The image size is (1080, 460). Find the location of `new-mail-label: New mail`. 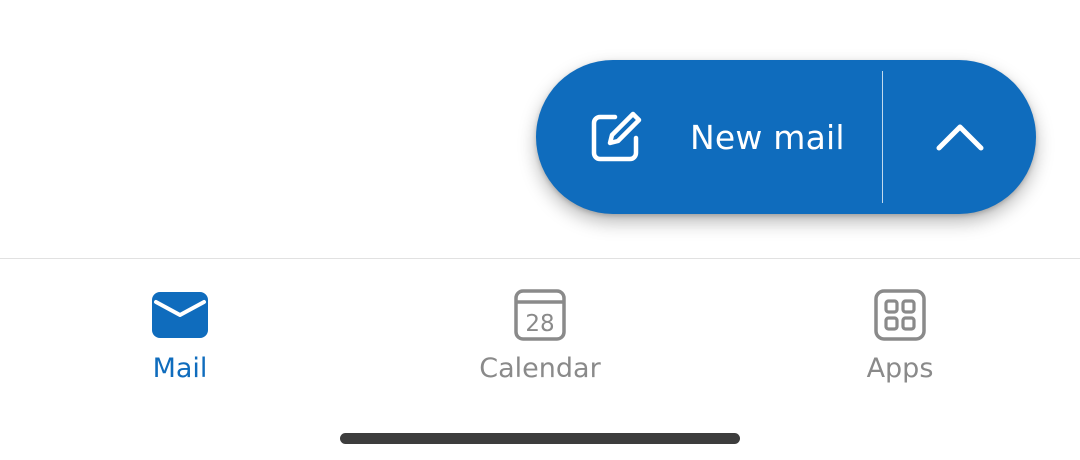

new-mail-label: New mail is located at coordinates (767, 137).